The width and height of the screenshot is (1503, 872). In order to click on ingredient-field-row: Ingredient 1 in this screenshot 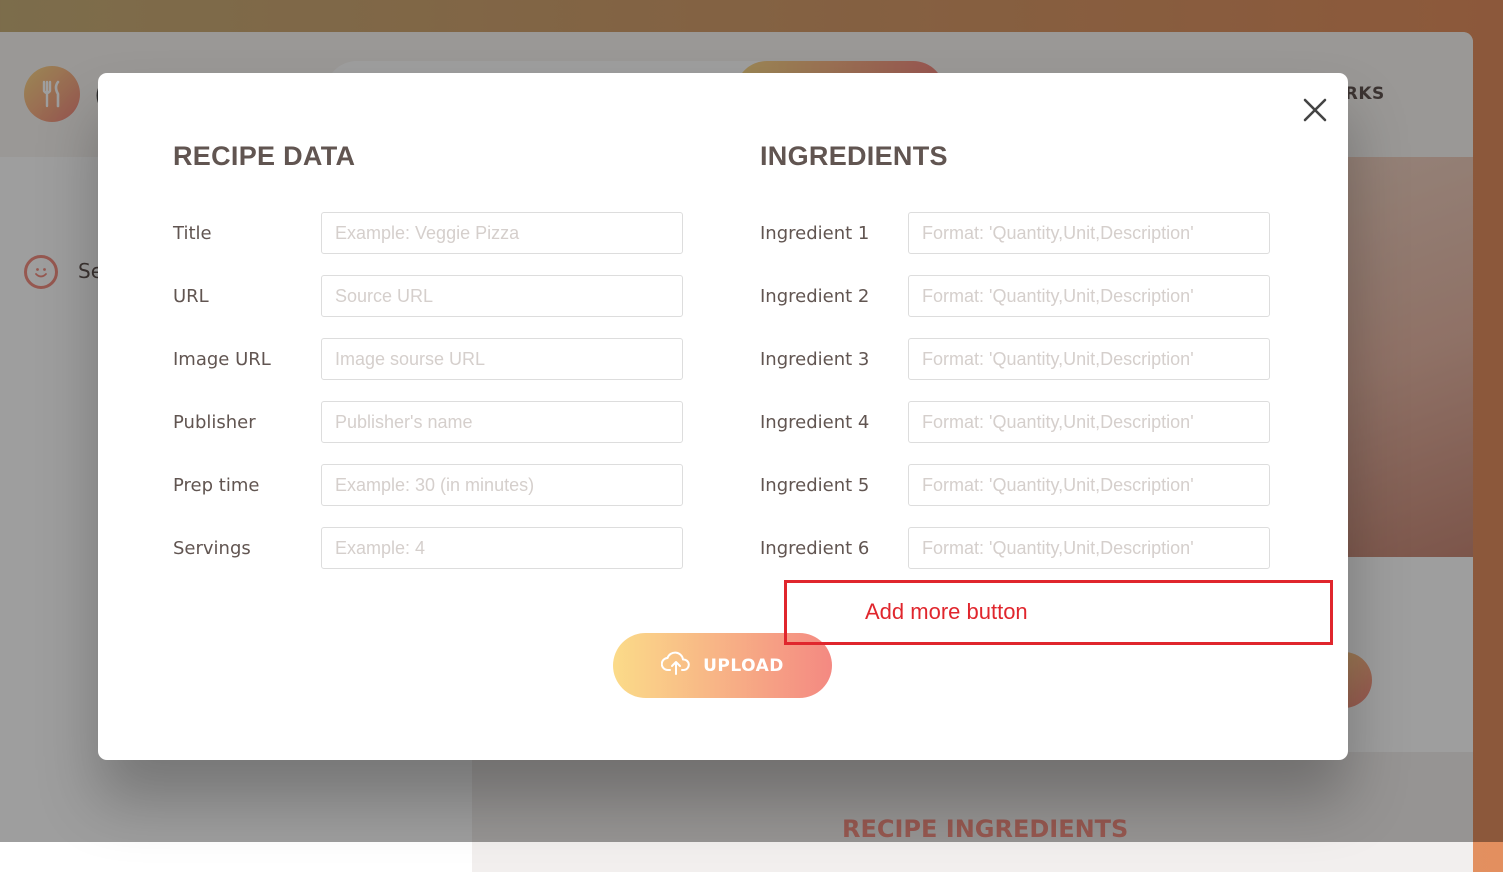, I will do `click(1015, 234)`.